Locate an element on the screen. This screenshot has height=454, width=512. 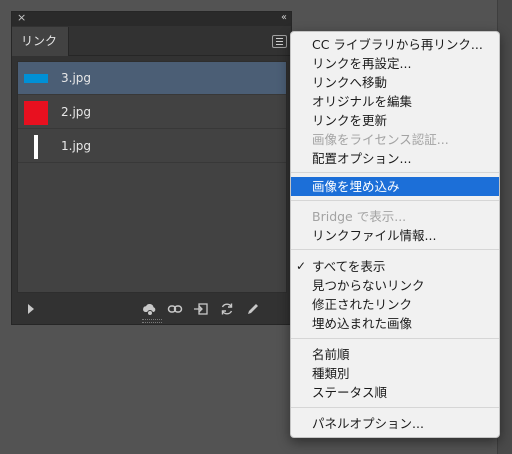
cc-library-icon is located at coordinates (149, 309).